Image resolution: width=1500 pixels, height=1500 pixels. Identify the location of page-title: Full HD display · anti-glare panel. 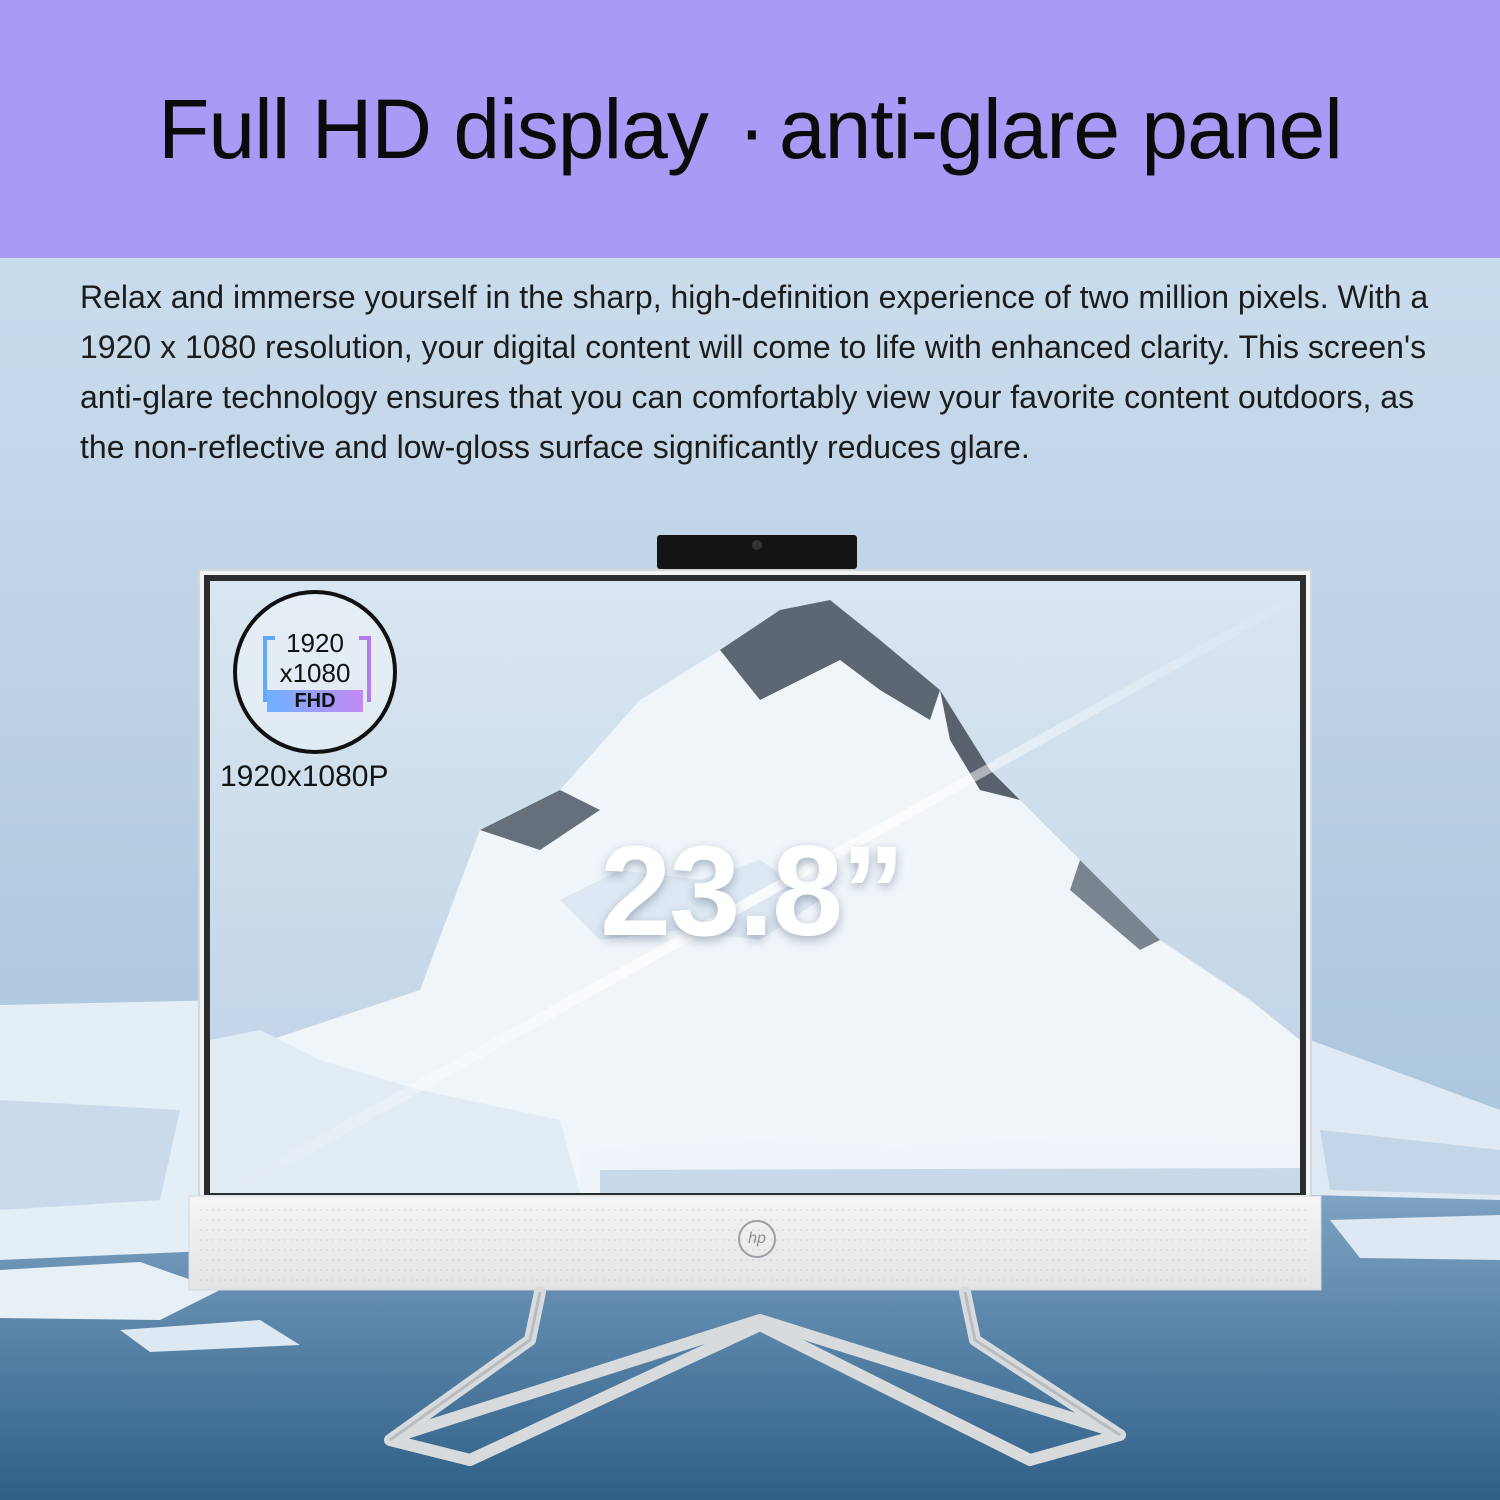
(750, 129).